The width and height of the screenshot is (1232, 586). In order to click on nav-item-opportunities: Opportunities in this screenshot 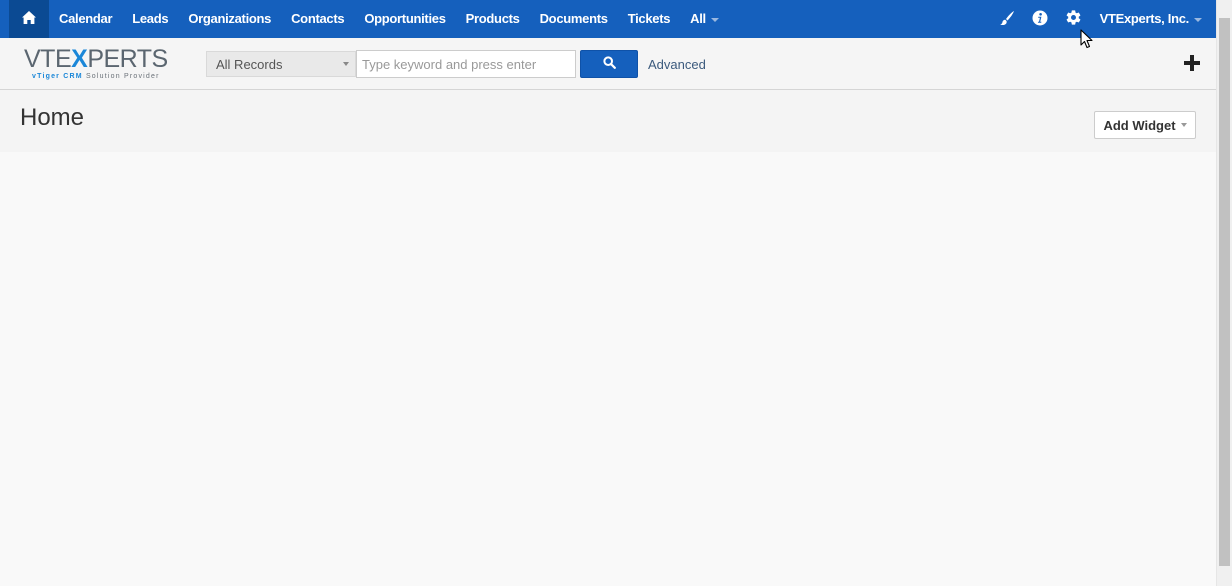, I will do `click(404, 19)`.